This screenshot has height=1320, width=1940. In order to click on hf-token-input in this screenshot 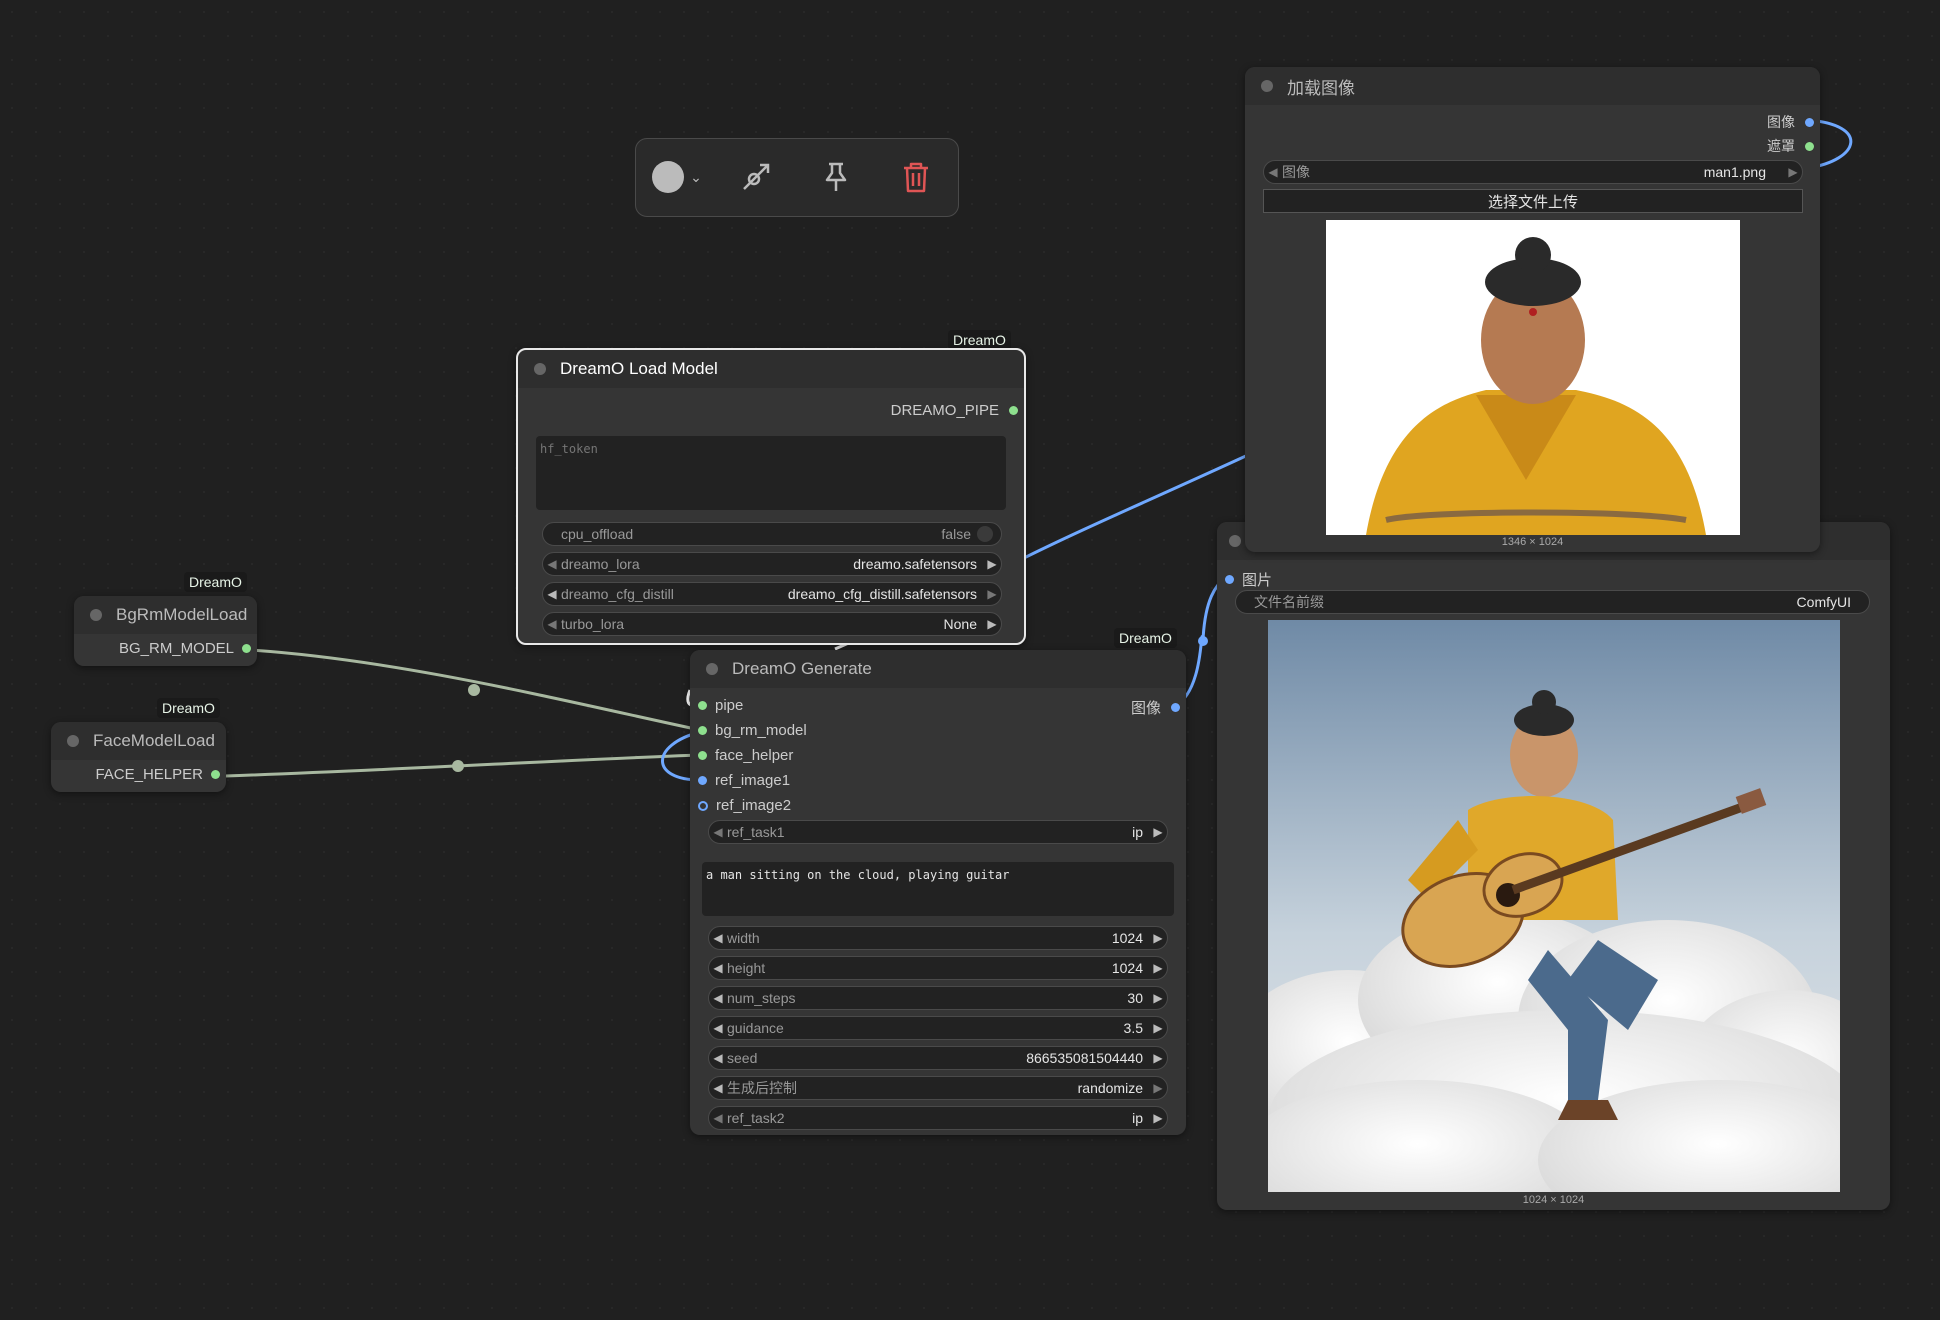, I will do `click(771, 473)`.